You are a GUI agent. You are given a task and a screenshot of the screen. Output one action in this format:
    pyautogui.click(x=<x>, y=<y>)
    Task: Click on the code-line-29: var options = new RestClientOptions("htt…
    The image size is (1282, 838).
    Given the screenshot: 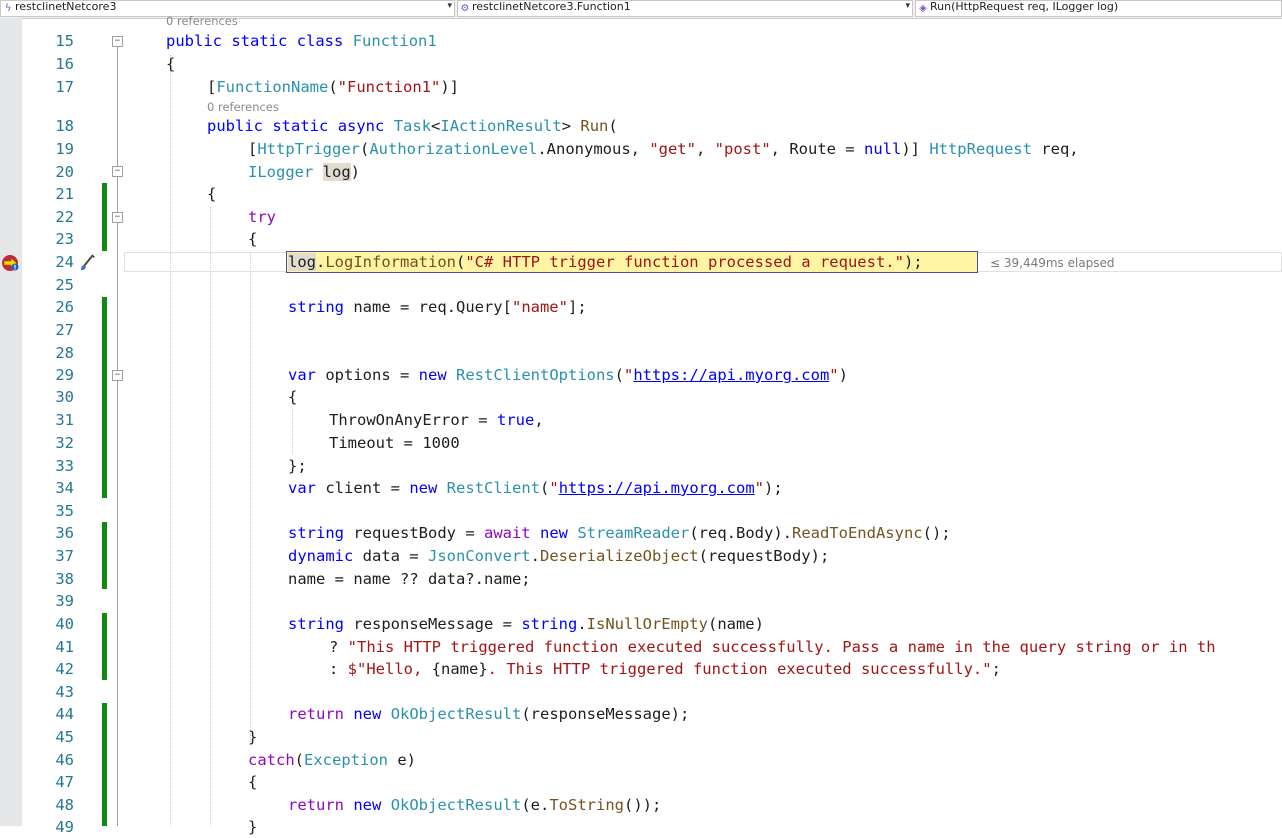 What is the action you would take?
    pyautogui.click(x=568, y=375)
    